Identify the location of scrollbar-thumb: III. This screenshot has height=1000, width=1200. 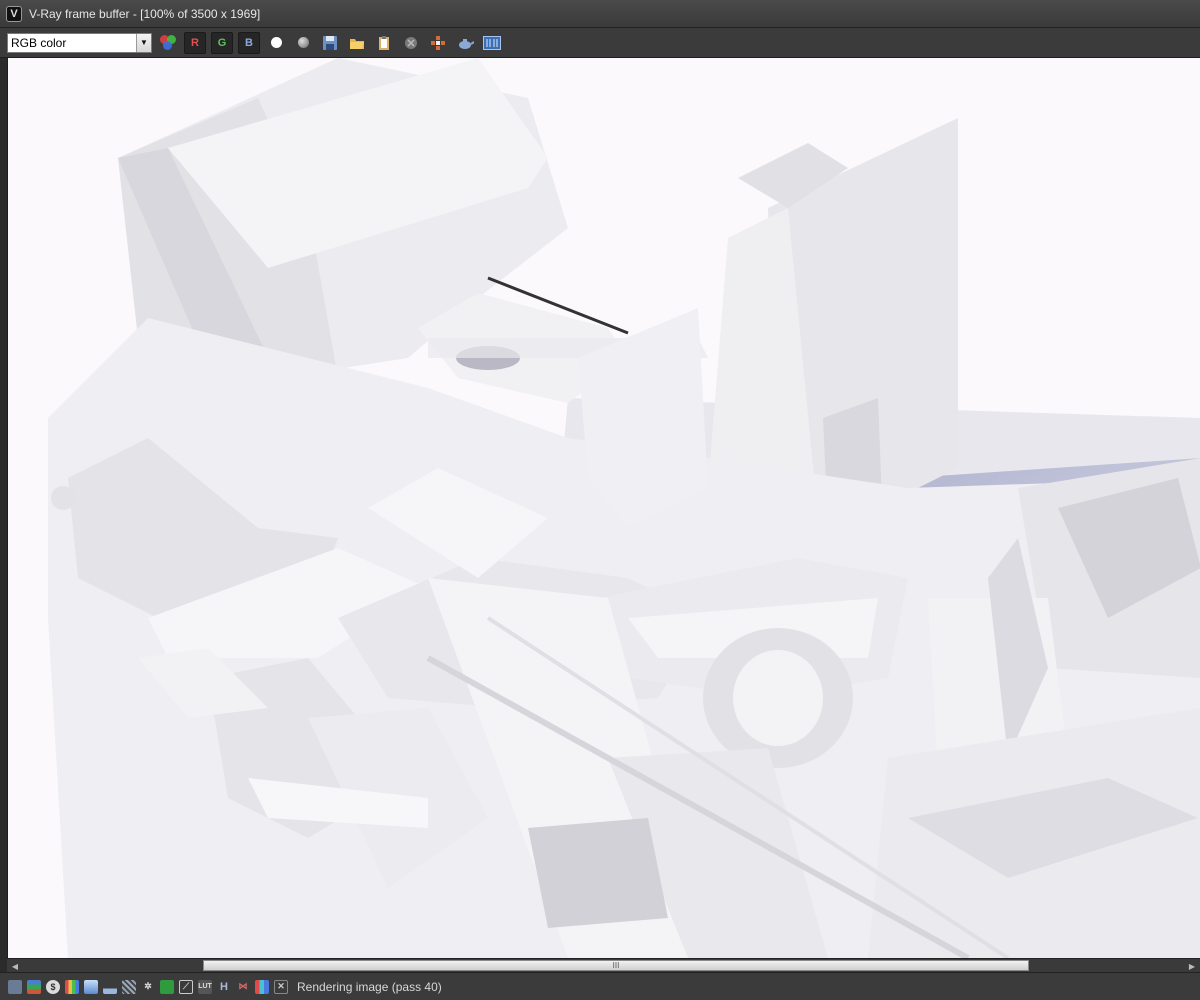
(616, 965).